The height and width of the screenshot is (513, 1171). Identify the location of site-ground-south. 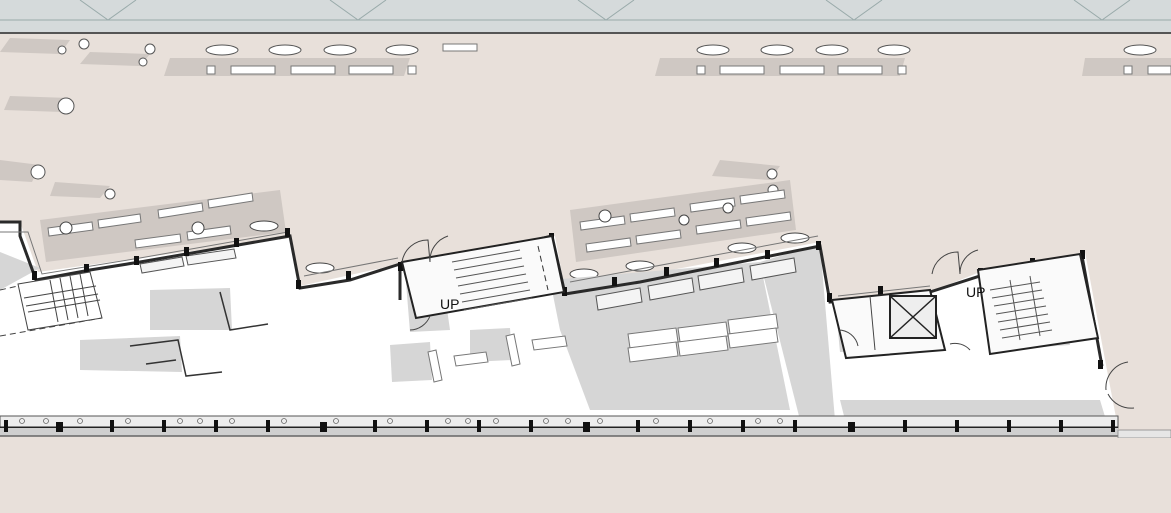
(585, 475).